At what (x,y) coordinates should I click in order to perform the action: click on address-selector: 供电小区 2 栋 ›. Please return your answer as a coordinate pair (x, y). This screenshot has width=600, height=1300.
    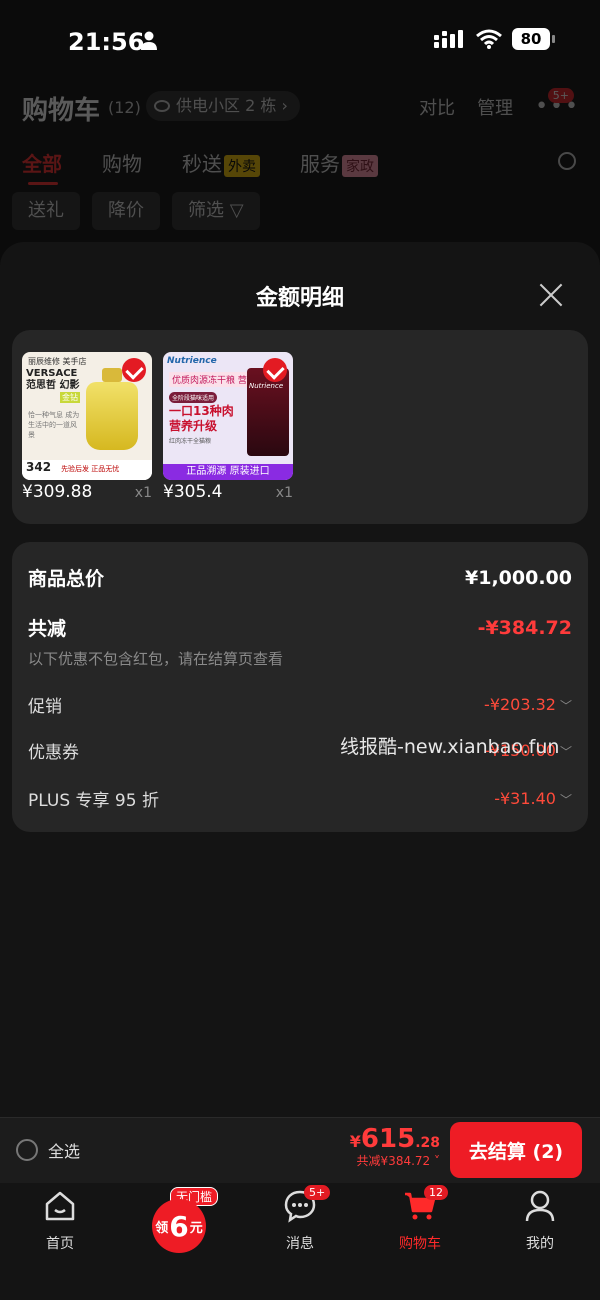
    Looking at the image, I should click on (223, 106).